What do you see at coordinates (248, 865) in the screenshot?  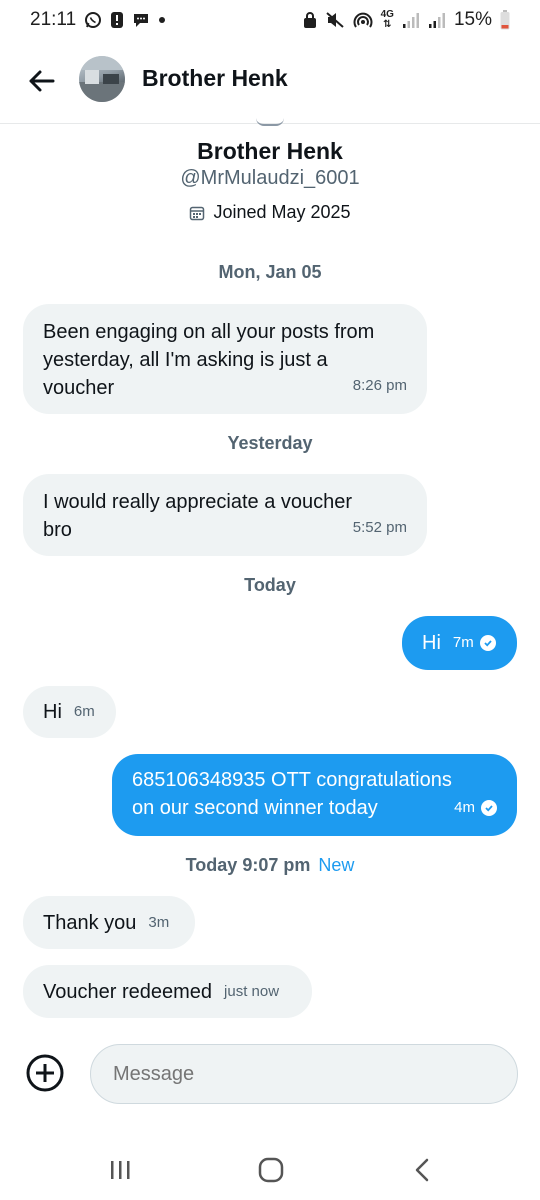 I see `separator-time: Today 9:07 pm` at bounding box center [248, 865].